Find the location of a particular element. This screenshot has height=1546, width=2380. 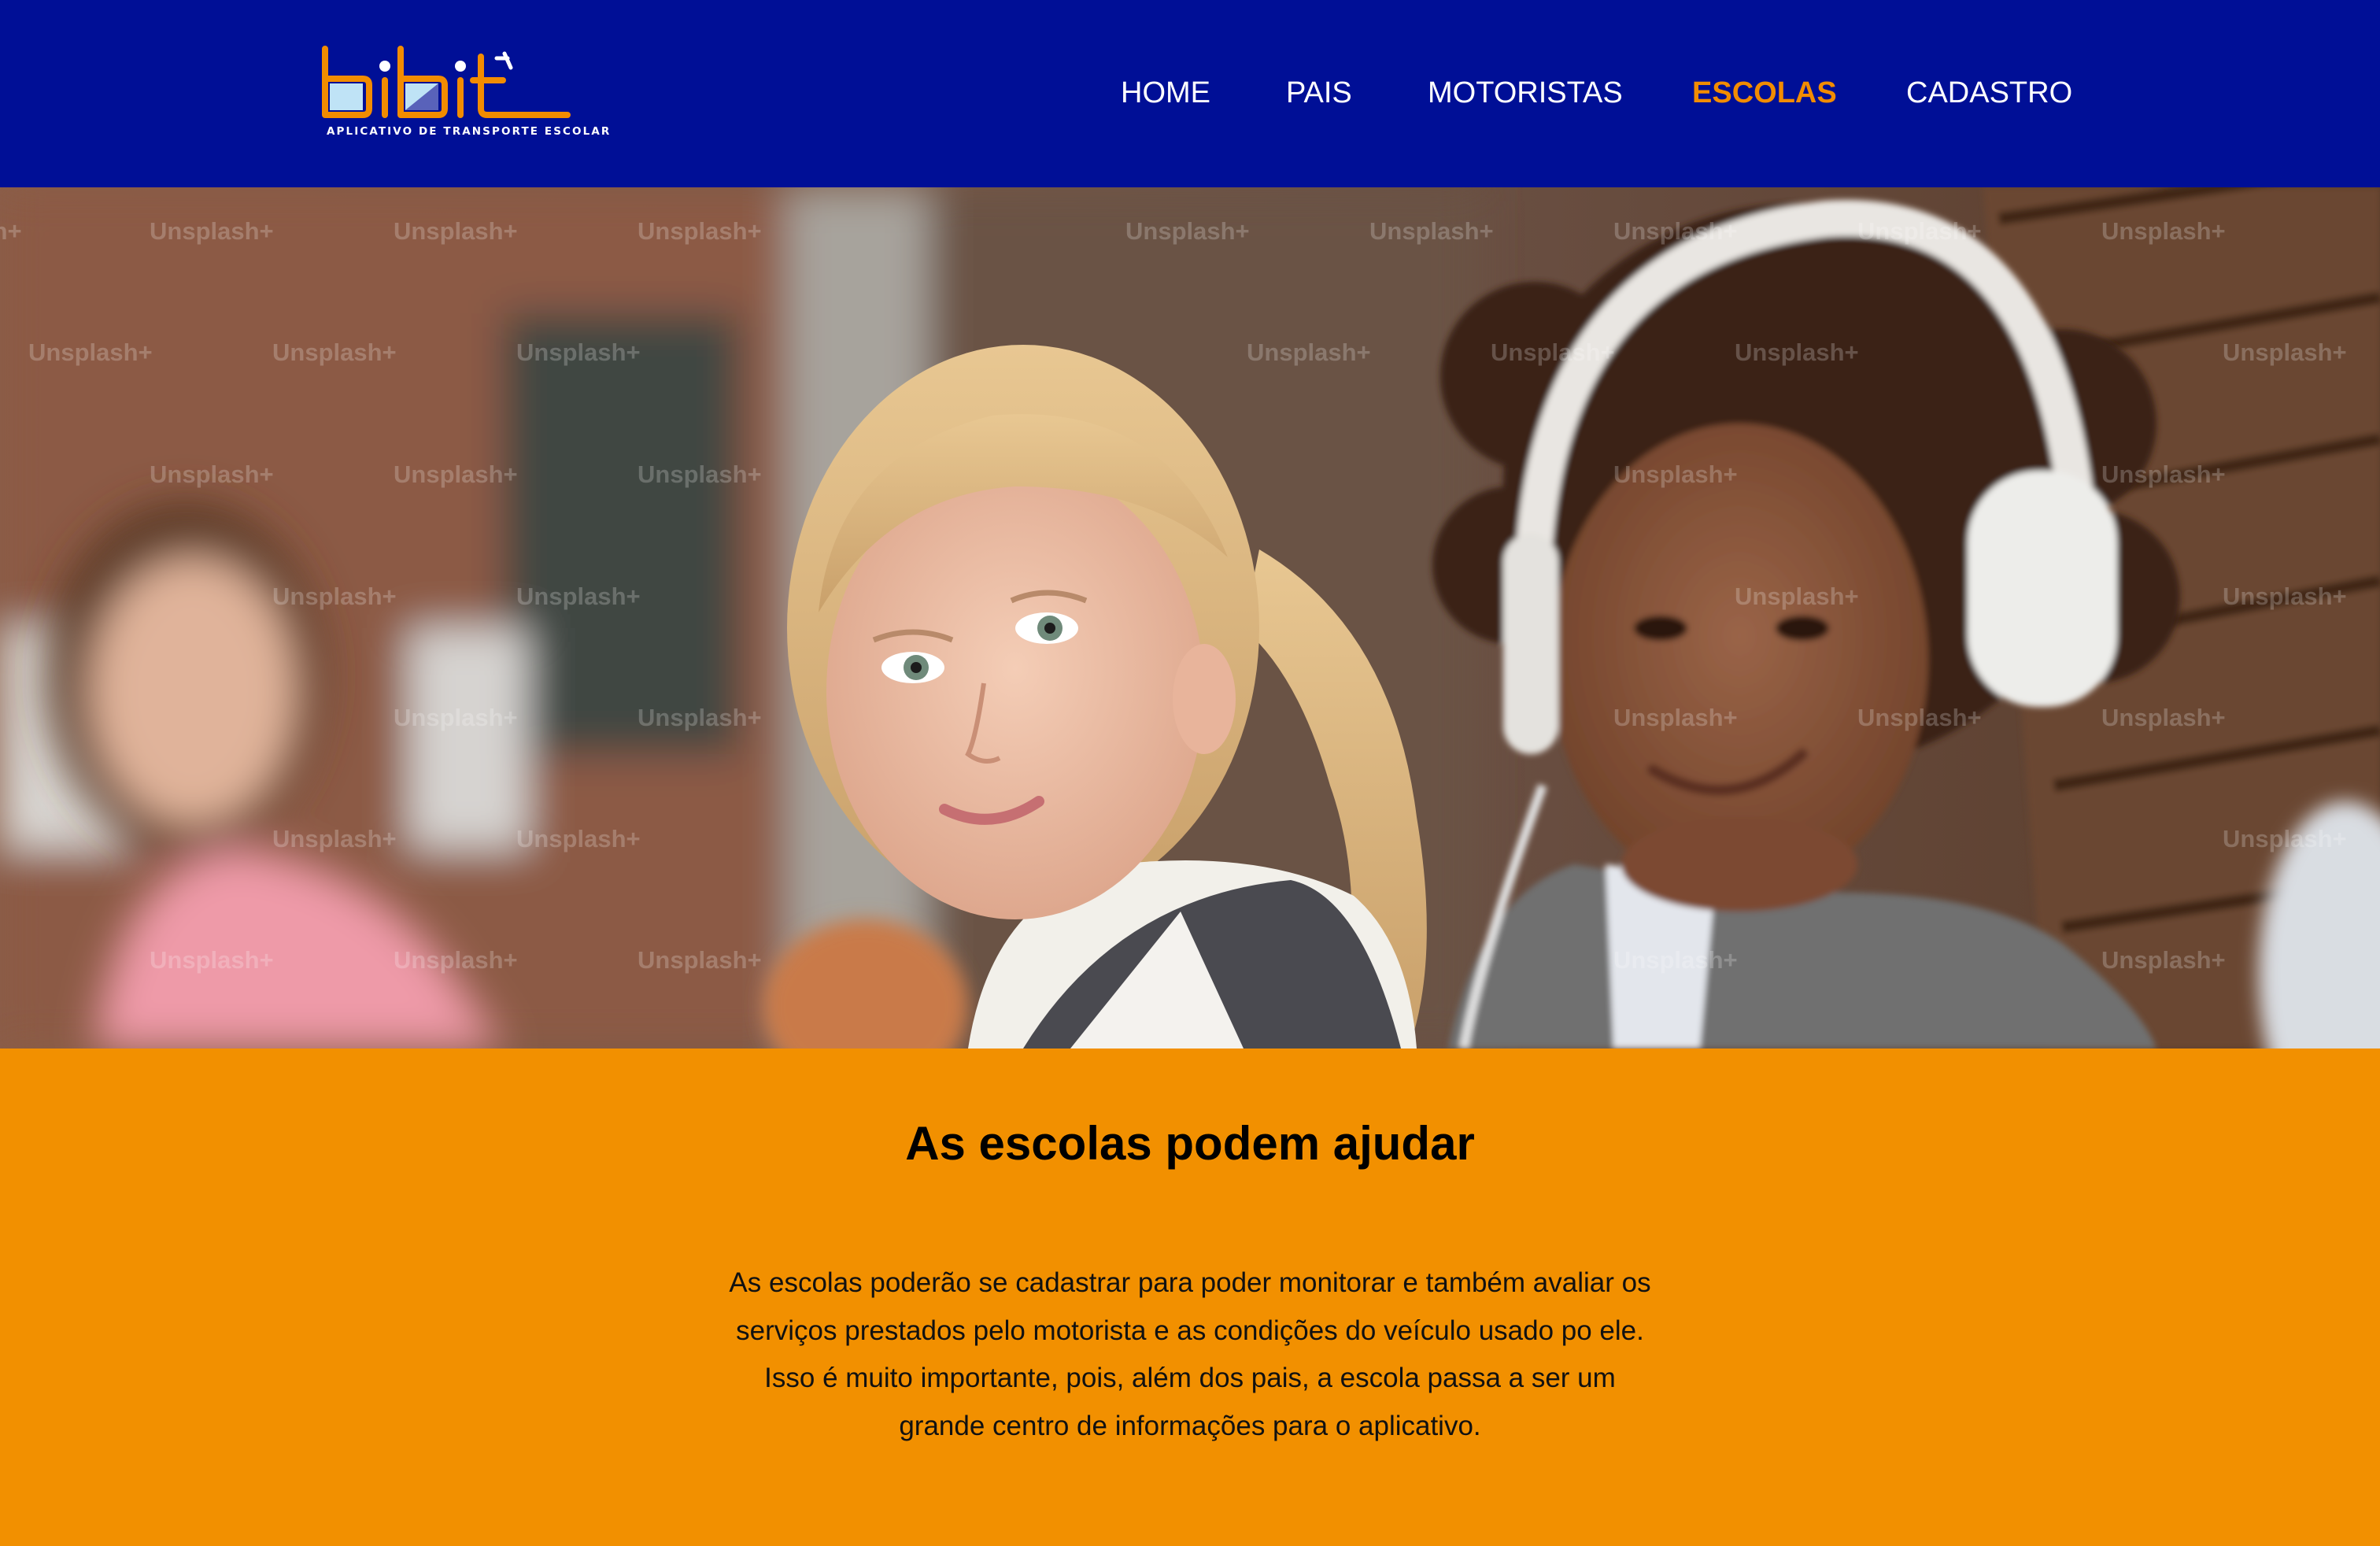

nav-item-pais: PAIS is located at coordinates (1319, 93).